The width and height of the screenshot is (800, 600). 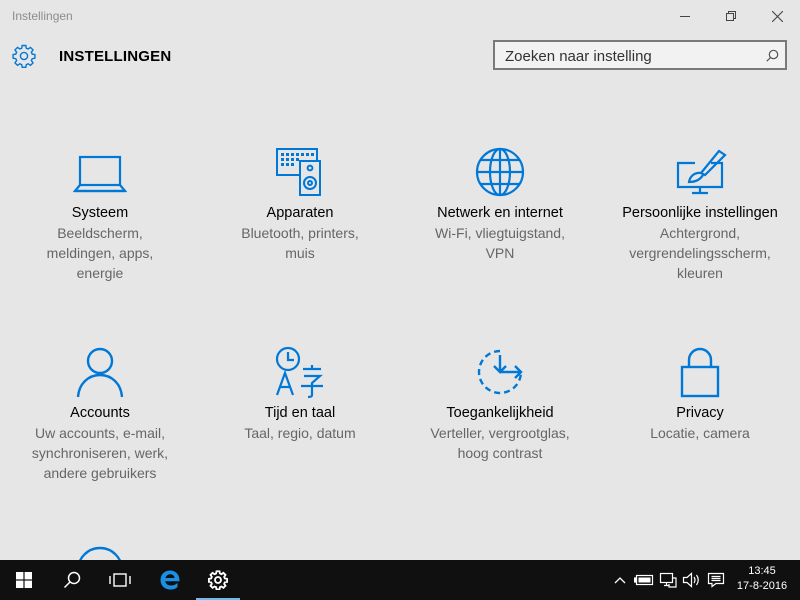 I want to click on minimize-button, so click(x=685, y=16).